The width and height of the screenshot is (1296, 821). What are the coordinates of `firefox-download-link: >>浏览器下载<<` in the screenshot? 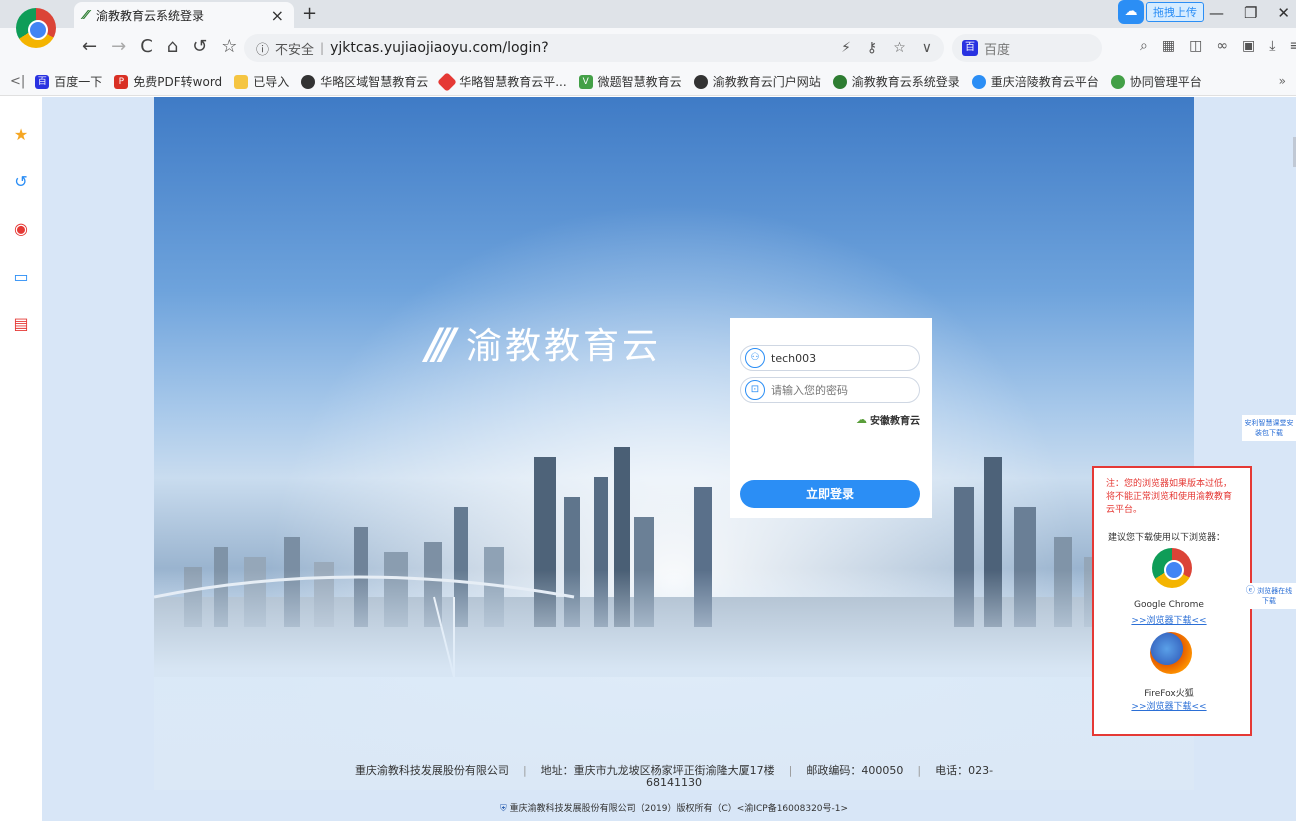 It's located at (1169, 705).